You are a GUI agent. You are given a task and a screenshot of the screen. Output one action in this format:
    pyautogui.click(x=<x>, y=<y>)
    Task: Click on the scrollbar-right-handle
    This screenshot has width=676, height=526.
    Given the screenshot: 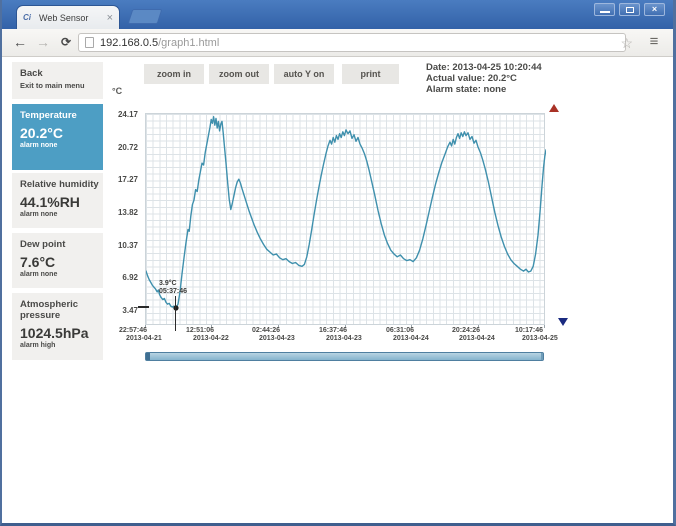 What is the action you would take?
    pyautogui.click(x=542, y=356)
    